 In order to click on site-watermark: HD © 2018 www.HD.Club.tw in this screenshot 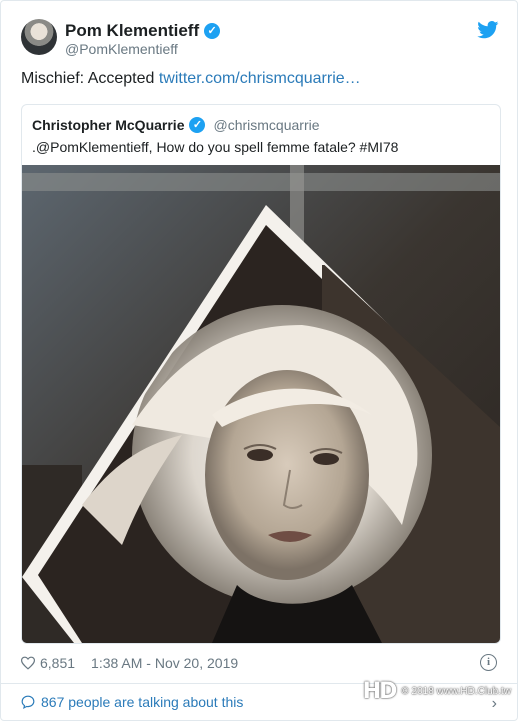, I will do `click(437, 691)`.